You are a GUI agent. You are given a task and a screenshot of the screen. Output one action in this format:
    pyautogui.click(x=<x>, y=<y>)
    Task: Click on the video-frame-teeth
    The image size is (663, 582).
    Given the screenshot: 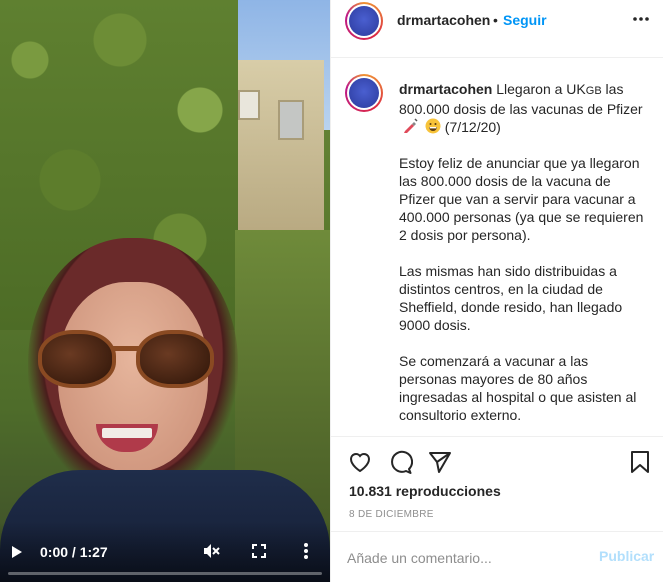 What is the action you would take?
    pyautogui.click(x=127, y=433)
    